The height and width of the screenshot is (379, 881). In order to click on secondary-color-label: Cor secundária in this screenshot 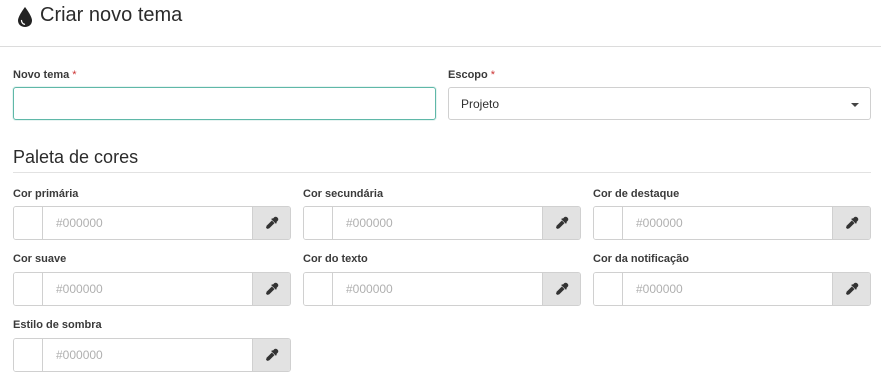, I will do `click(343, 194)`.